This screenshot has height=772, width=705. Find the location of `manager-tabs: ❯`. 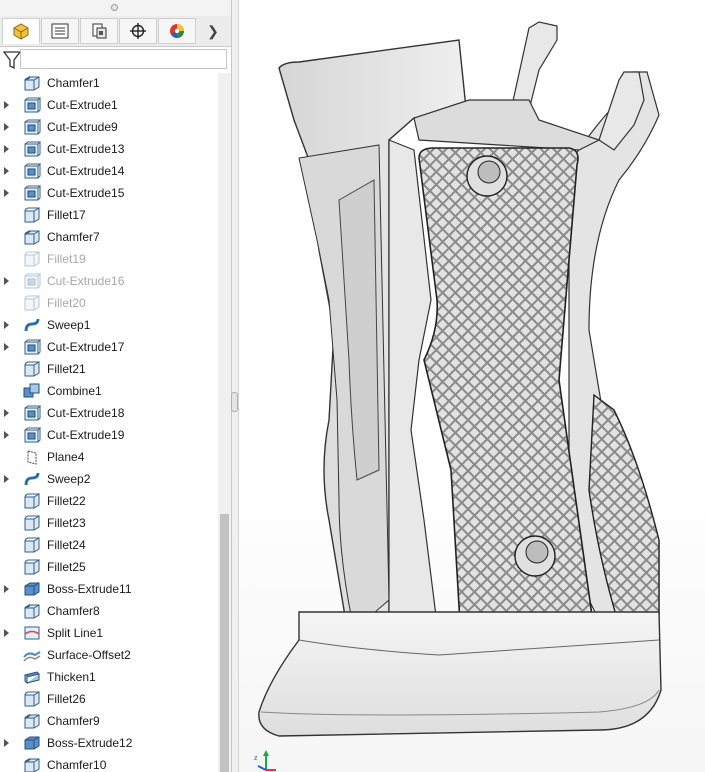

manager-tabs: ❯ is located at coordinates (115, 31).